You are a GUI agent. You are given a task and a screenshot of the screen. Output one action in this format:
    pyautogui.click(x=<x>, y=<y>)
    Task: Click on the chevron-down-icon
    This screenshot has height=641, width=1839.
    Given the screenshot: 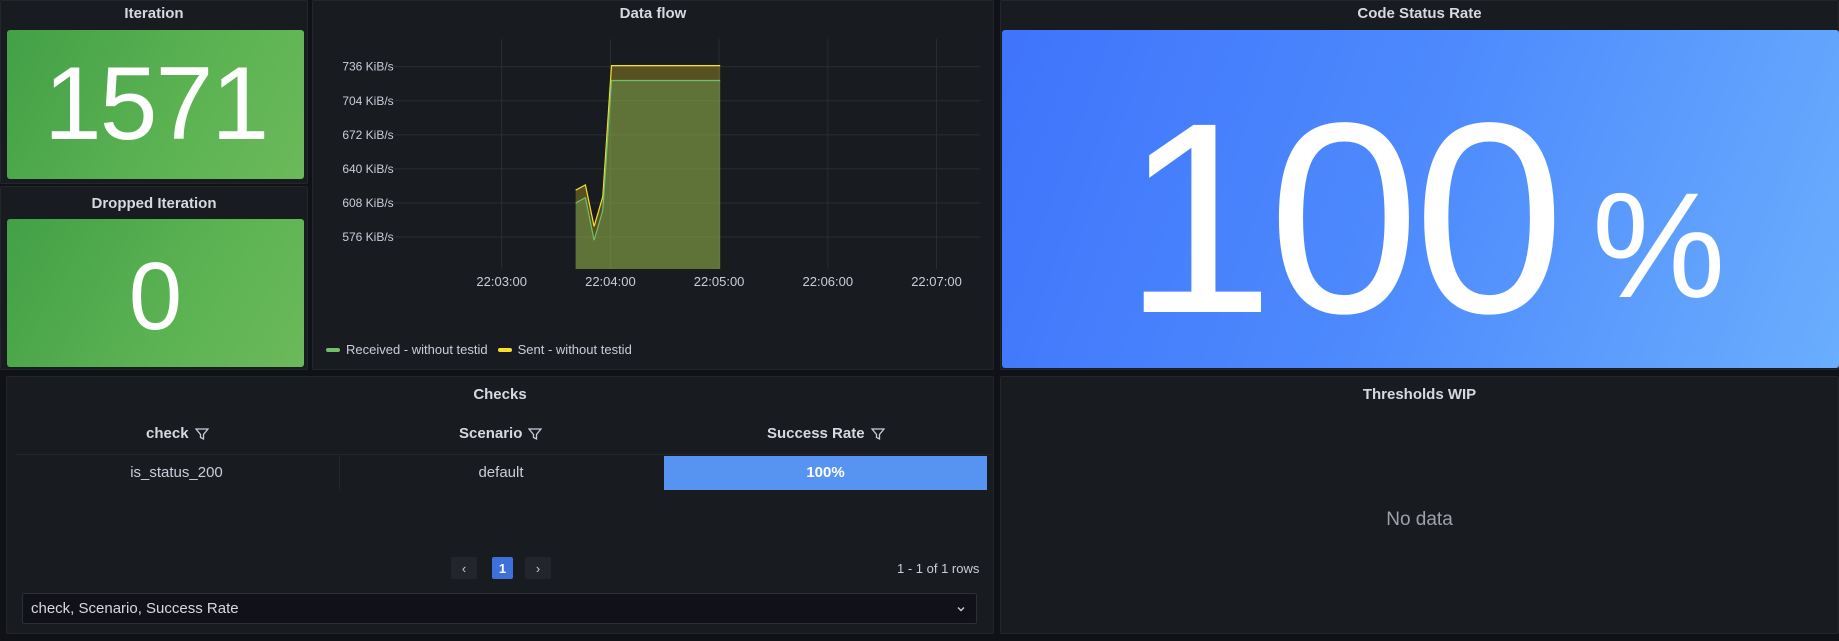 What is the action you would take?
    pyautogui.click(x=961, y=609)
    